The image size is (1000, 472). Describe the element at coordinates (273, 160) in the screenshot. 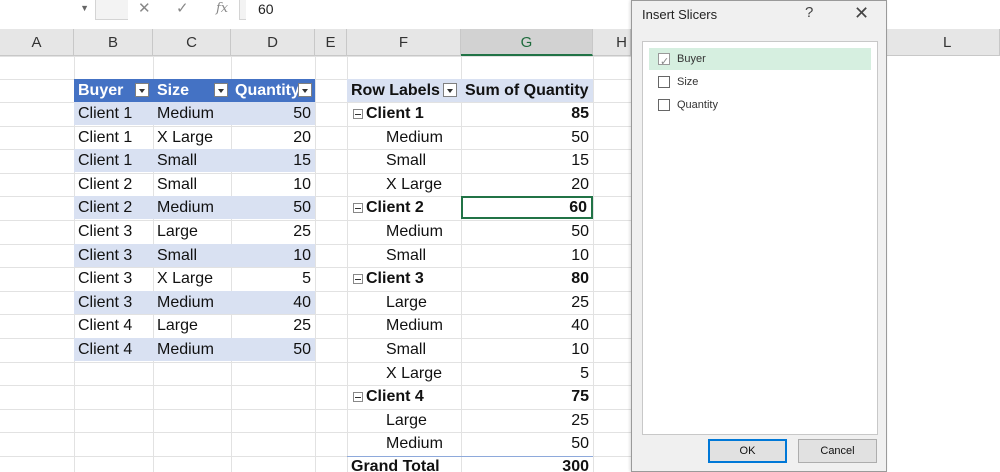

I see `table-cell: 15` at that location.